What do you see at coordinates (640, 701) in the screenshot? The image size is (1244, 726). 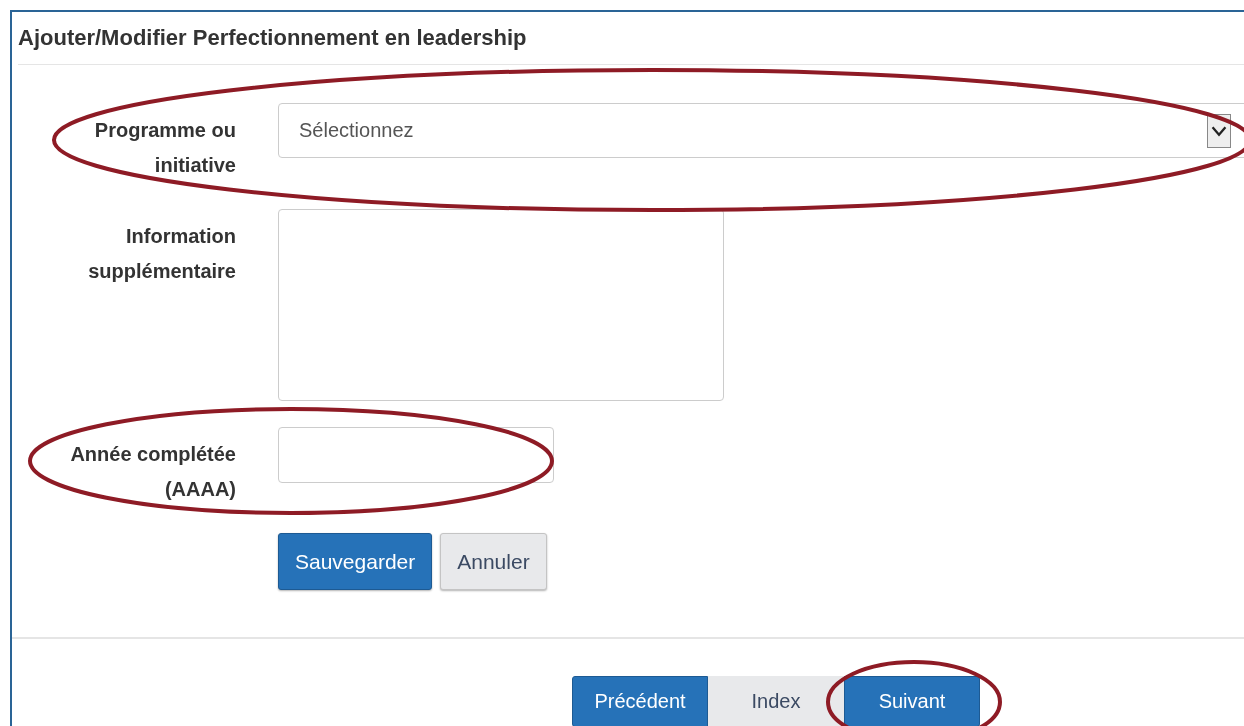 I see `nav-button: Précédent` at bounding box center [640, 701].